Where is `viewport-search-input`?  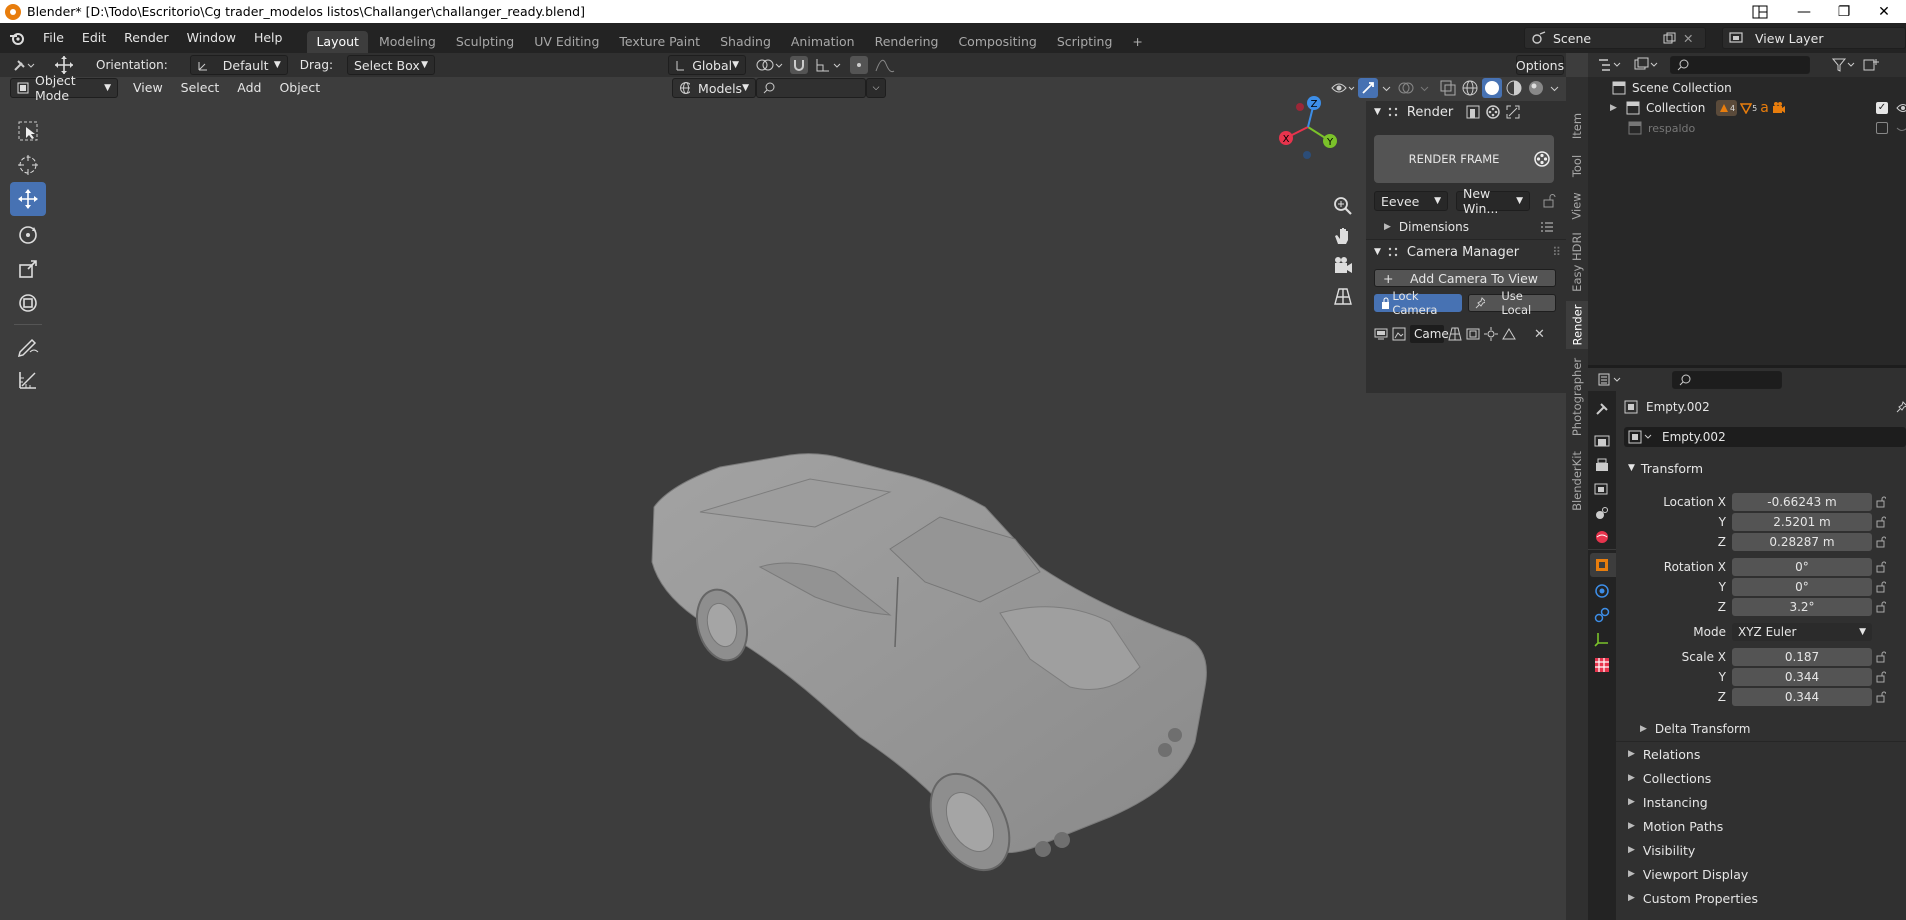 viewport-search-input is located at coordinates (811, 88).